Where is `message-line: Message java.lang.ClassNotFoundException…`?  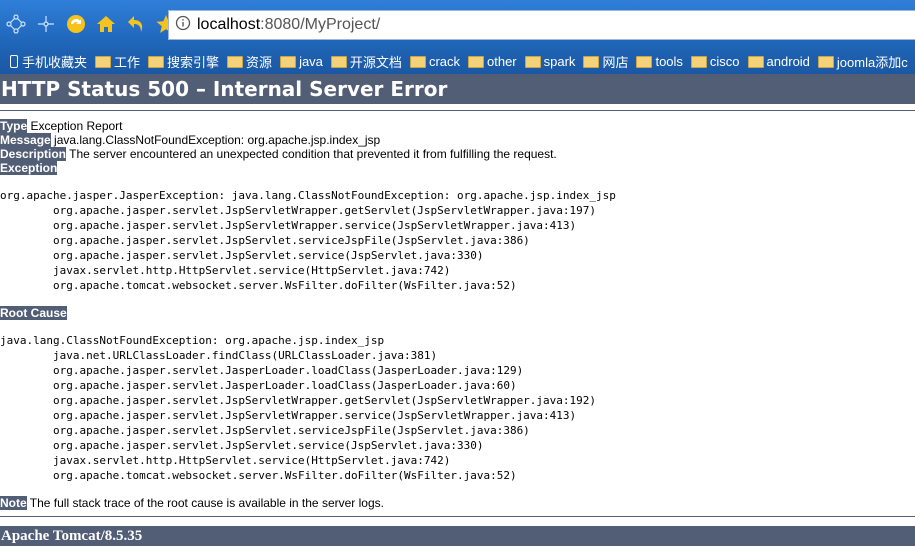
message-line: Message java.lang.ClassNotFoundException… is located at coordinates (457, 140).